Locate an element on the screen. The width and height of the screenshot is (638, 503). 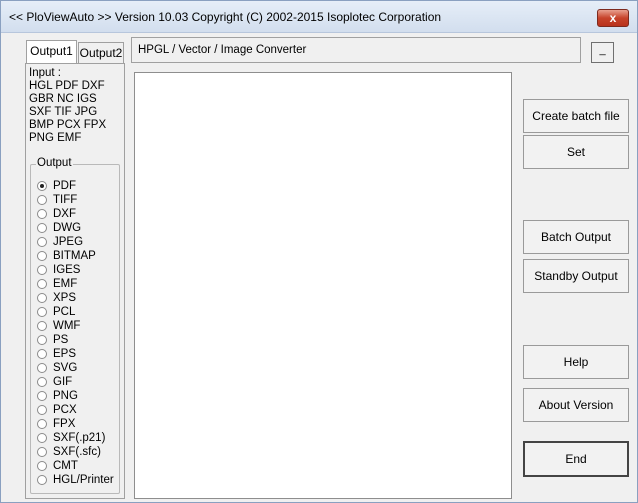
radio-label: BITMAP is located at coordinates (74, 255).